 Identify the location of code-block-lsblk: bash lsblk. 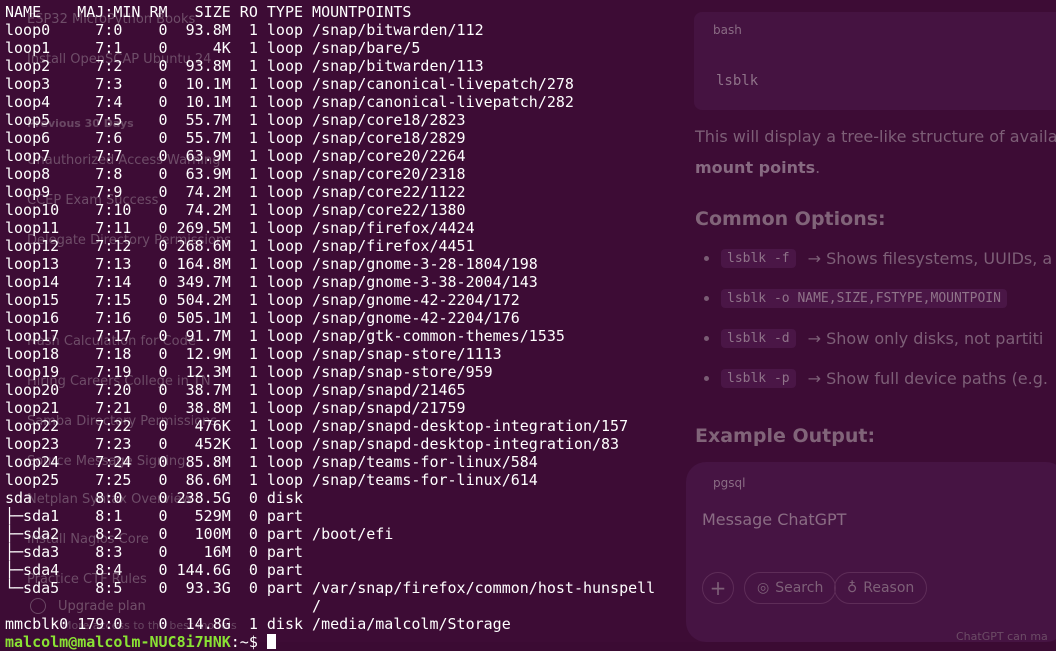
(875, 61).